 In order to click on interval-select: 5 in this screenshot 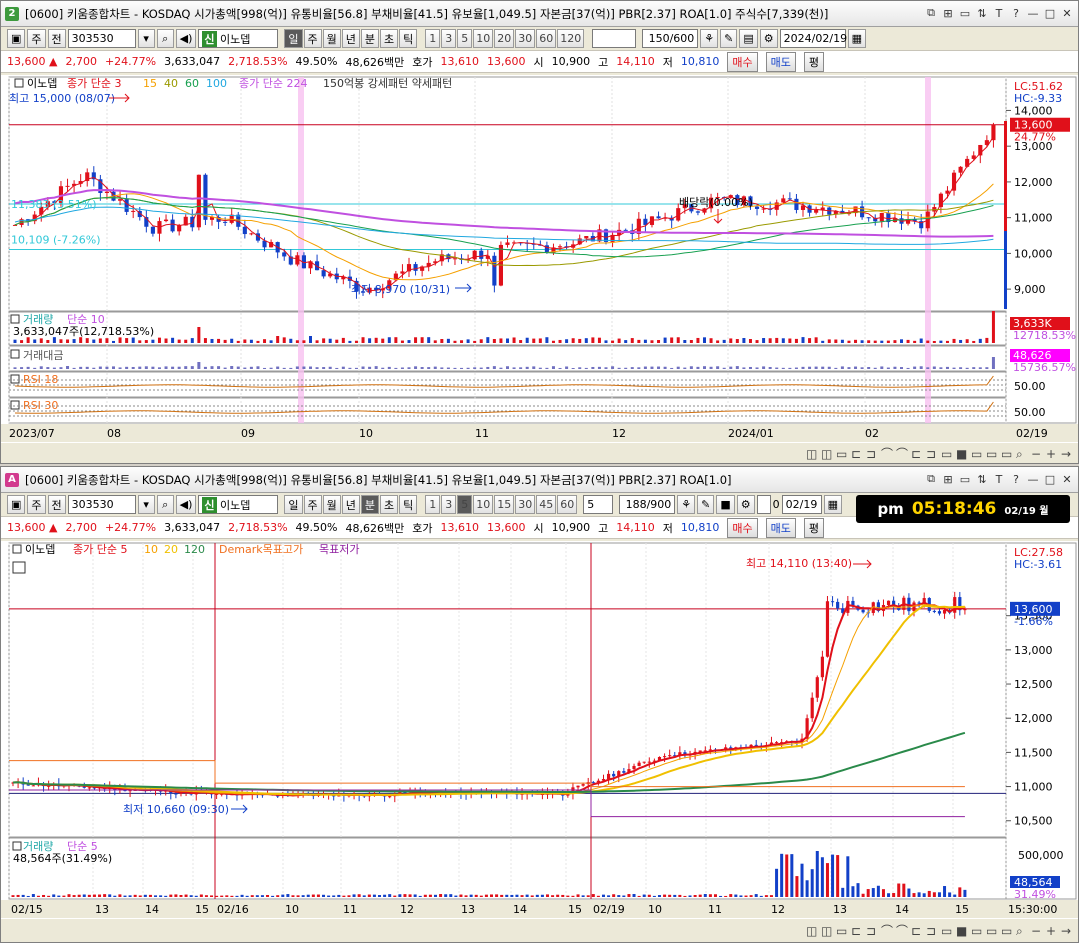, I will do `click(598, 504)`.